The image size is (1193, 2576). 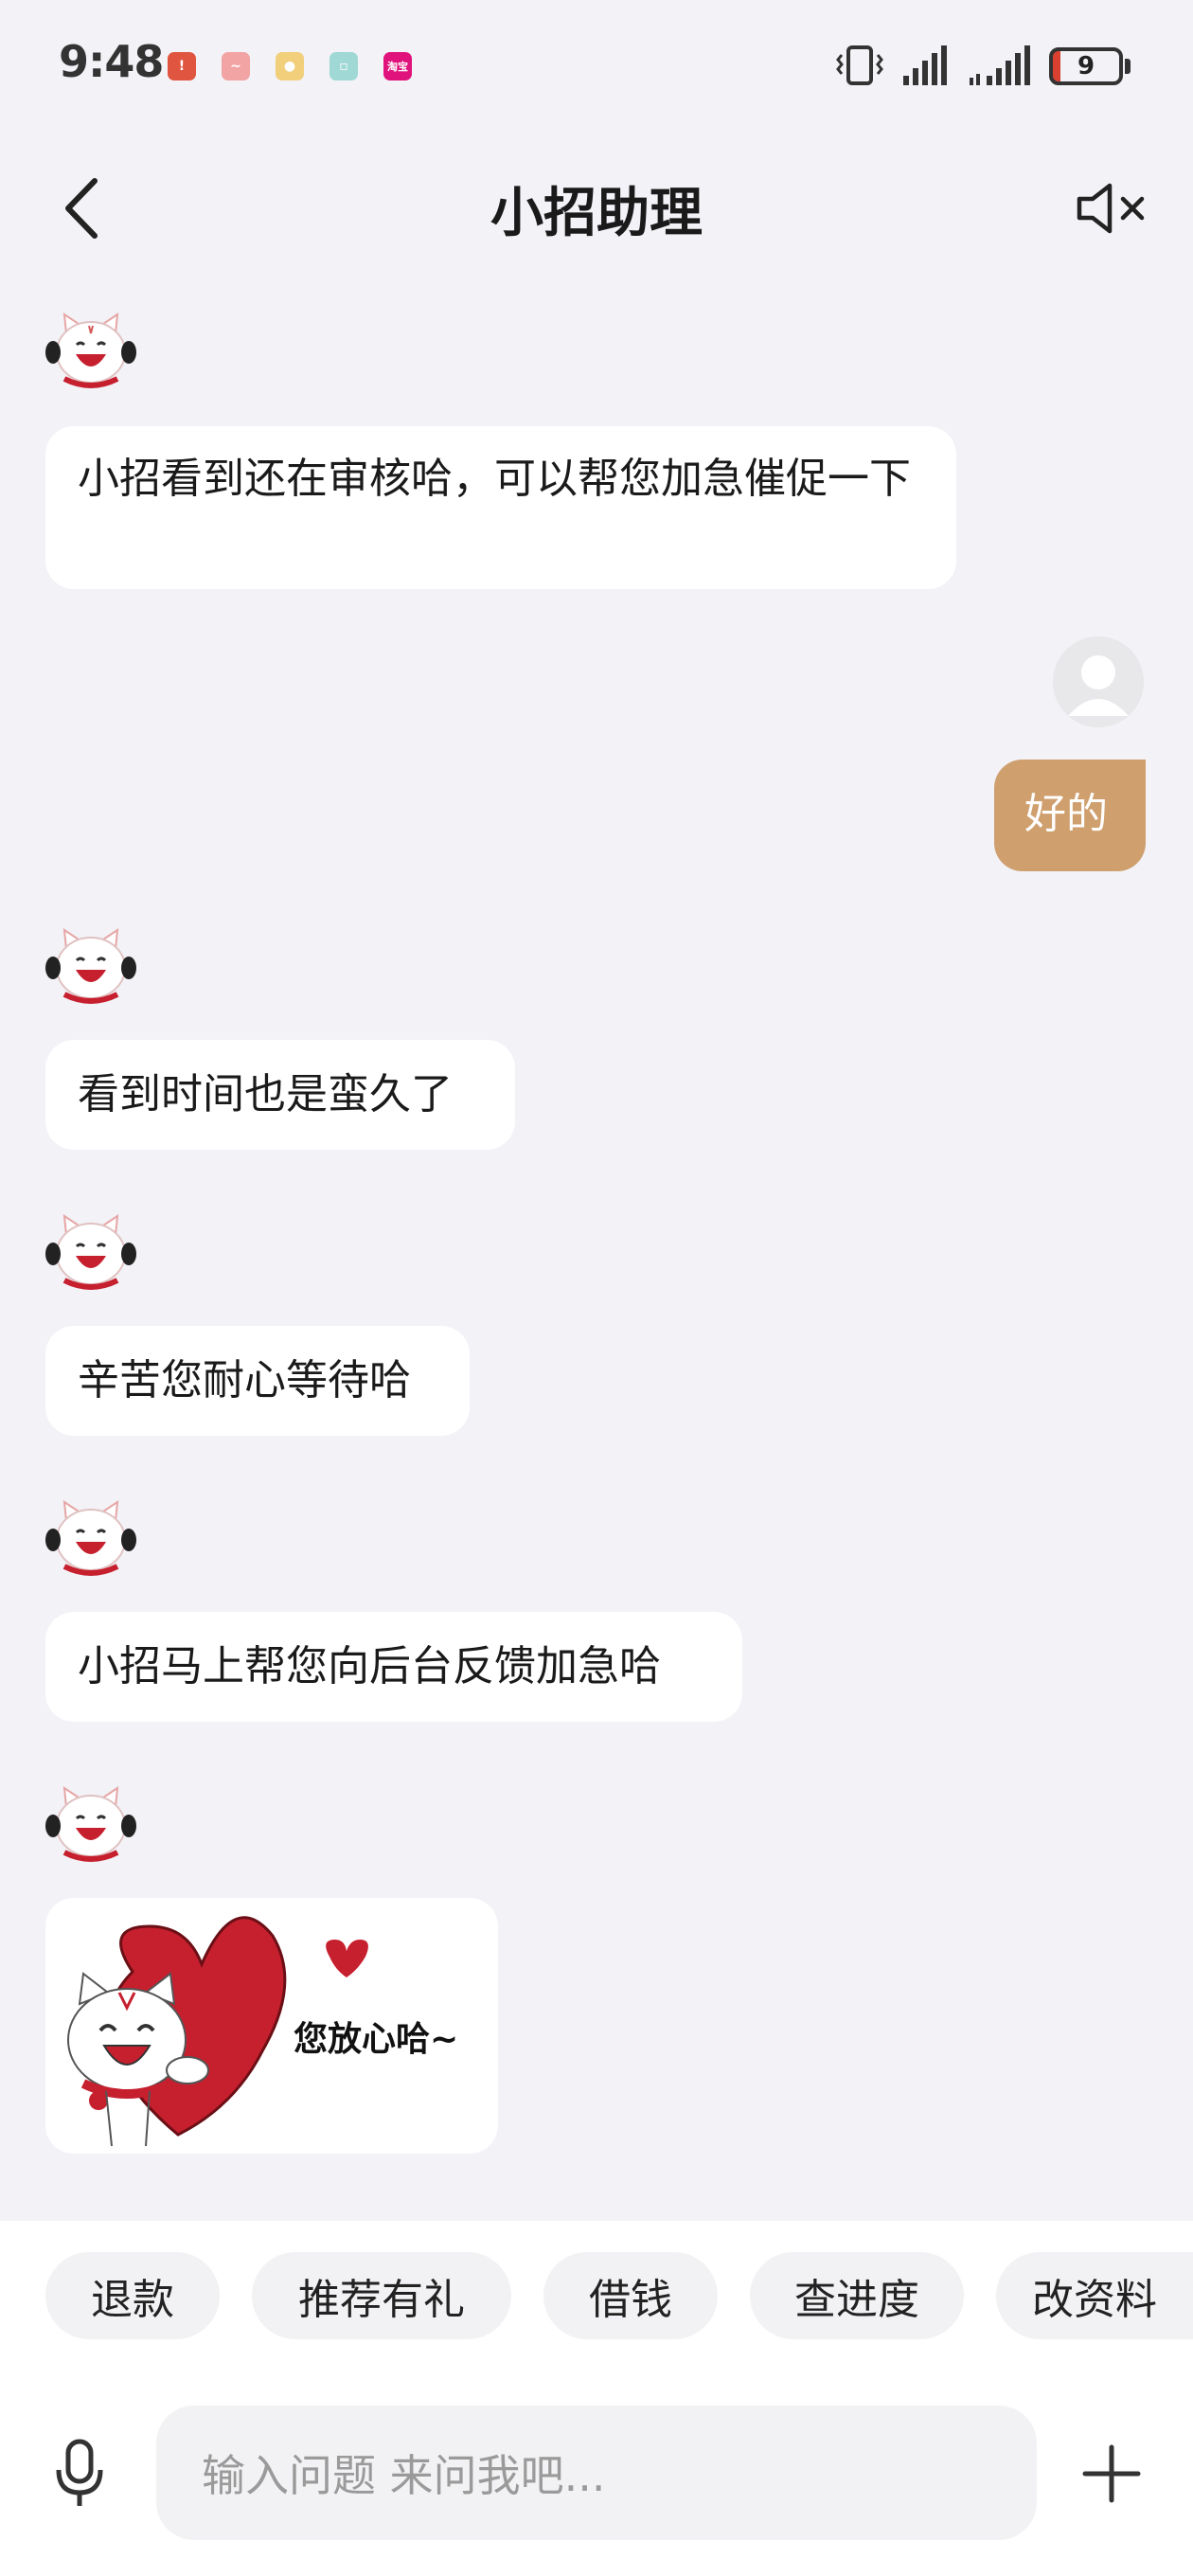 I want to click on bot-message-bubble: 小招马上帮您向后台反馈加急哈, so click(x=393, y=1667).